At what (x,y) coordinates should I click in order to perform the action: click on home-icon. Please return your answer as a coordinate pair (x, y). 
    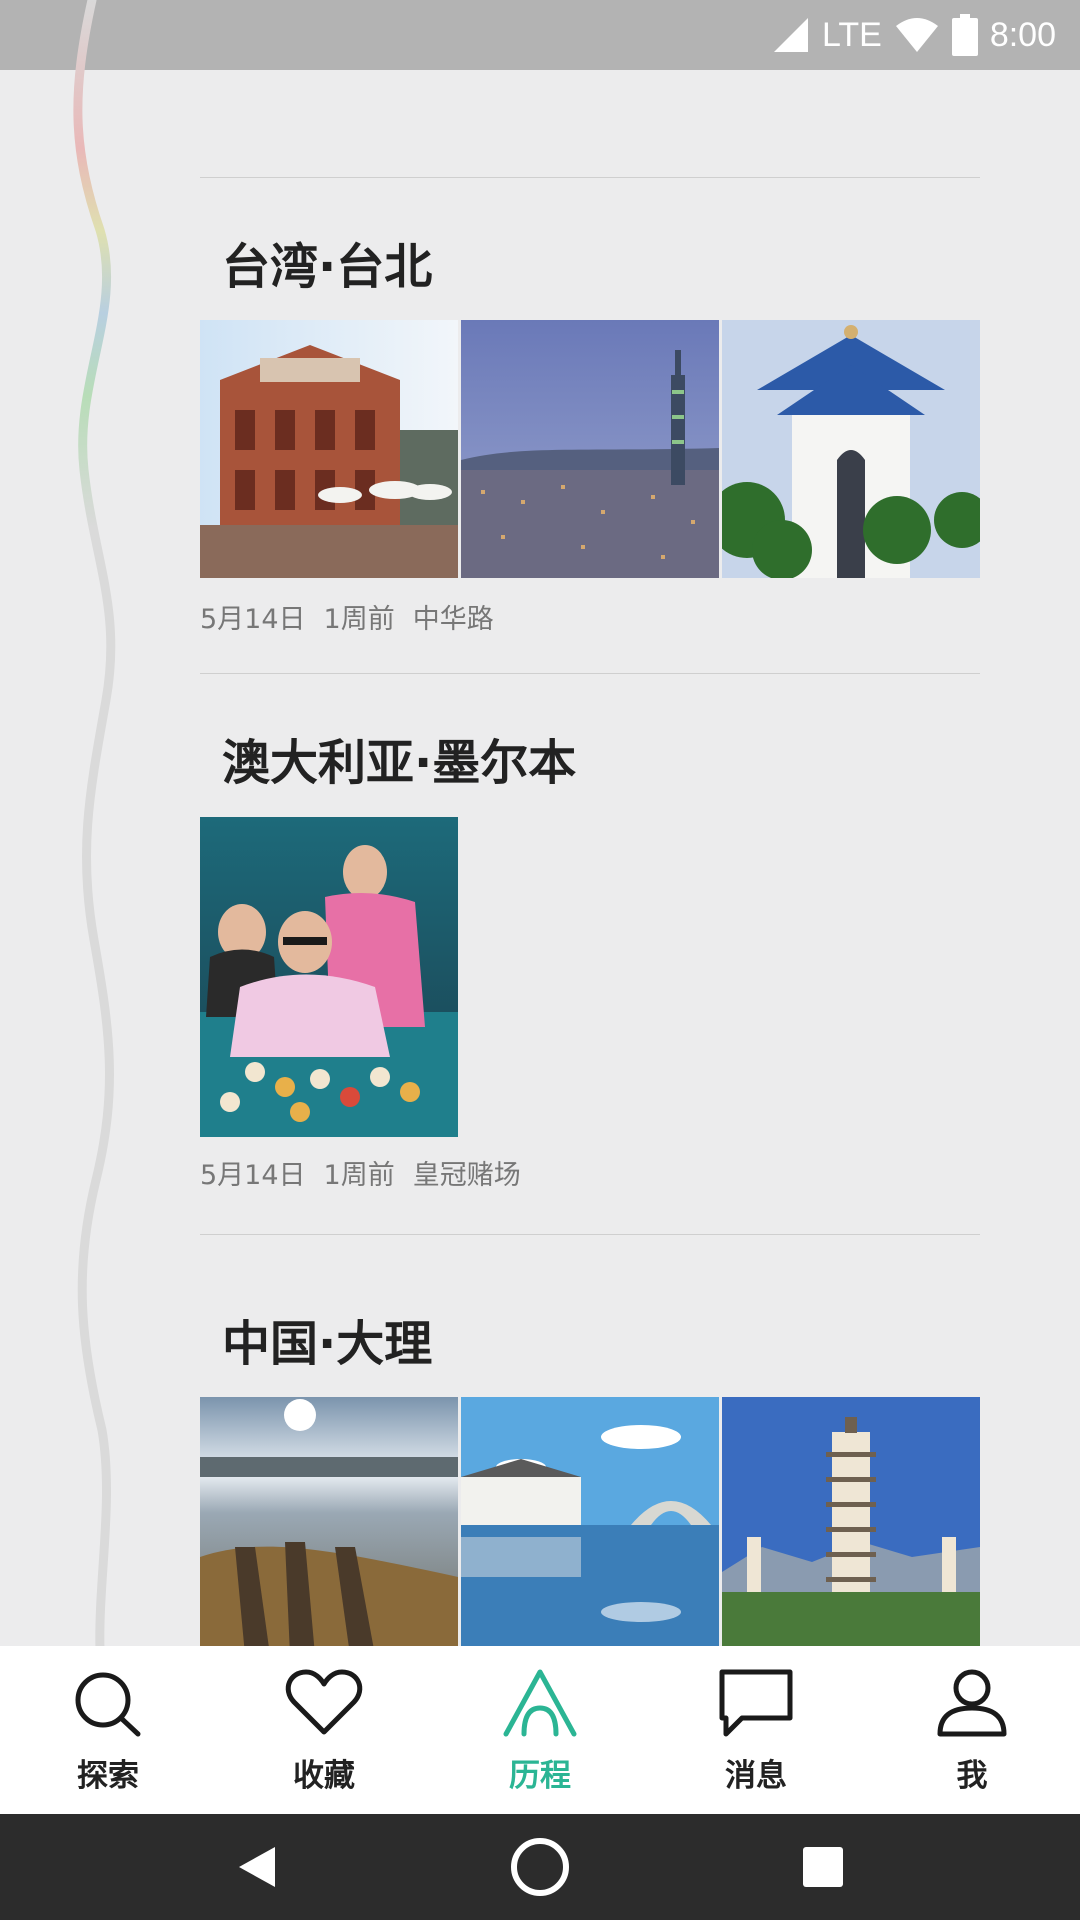
    Looking at the image, I should click on (540, 1867).